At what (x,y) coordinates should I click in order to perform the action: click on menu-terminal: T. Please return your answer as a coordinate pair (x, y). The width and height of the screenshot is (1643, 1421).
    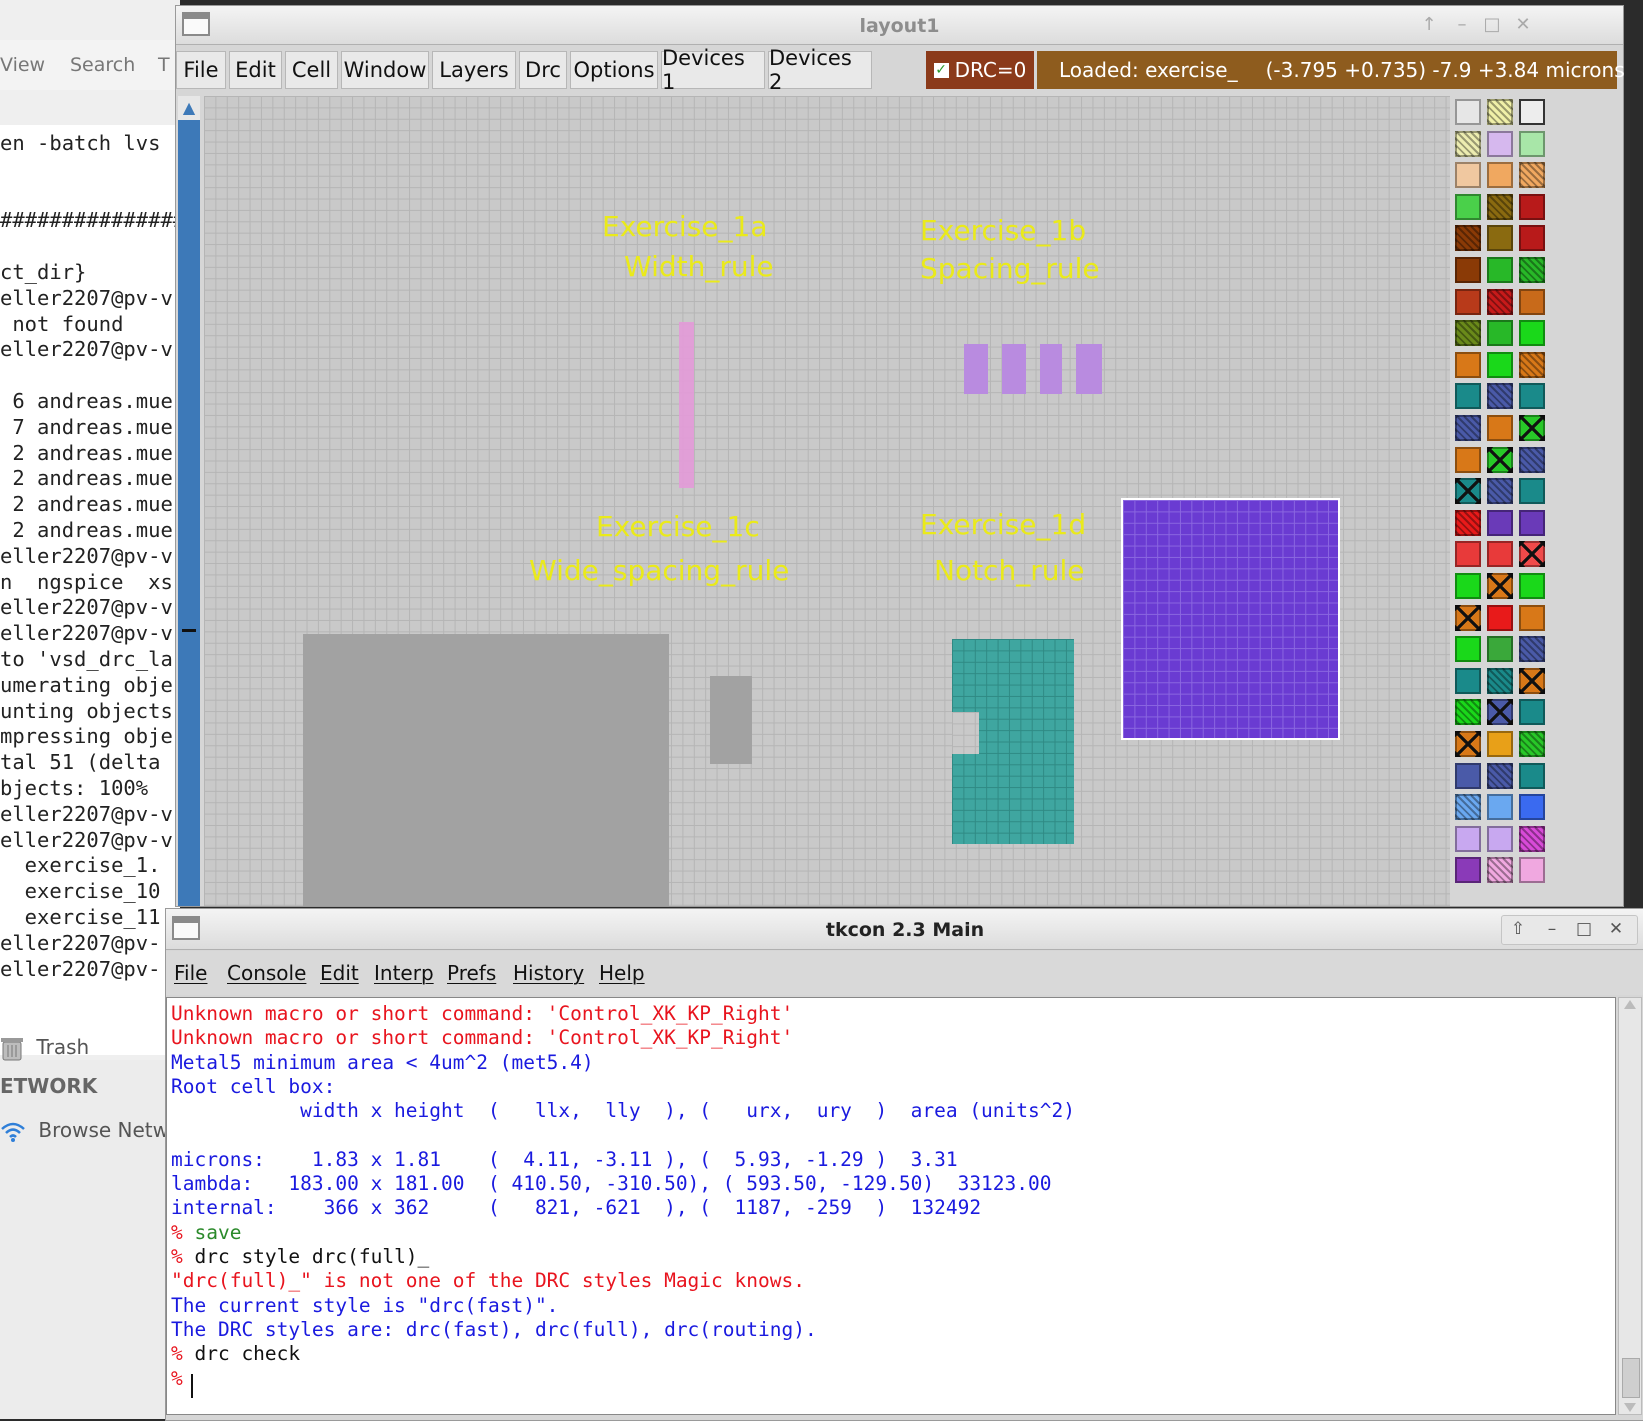
    Looking at the image, I should click on (164, 65).